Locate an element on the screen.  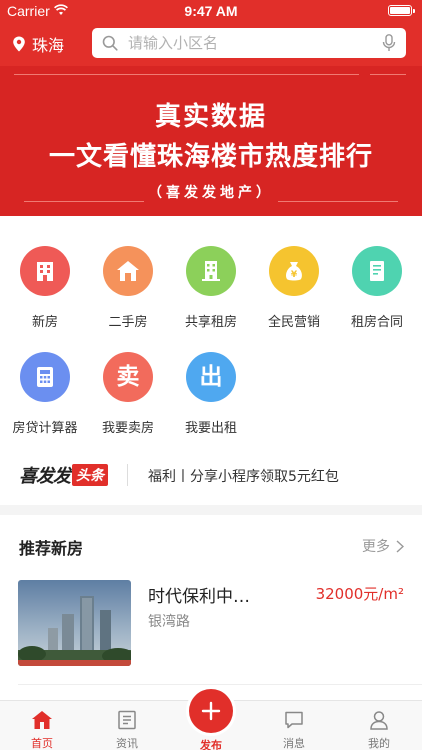
banner-headline: 一文看懂珠海楼市热度排行 is located at coordinates (210, 157).